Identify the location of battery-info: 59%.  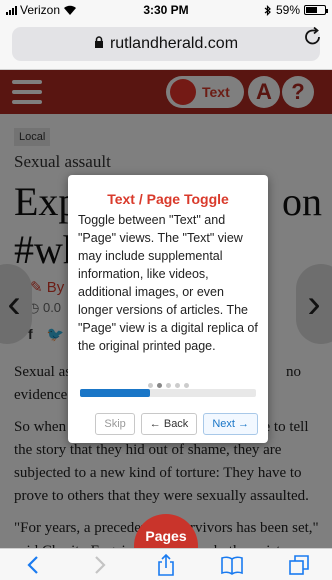
(296, 10).